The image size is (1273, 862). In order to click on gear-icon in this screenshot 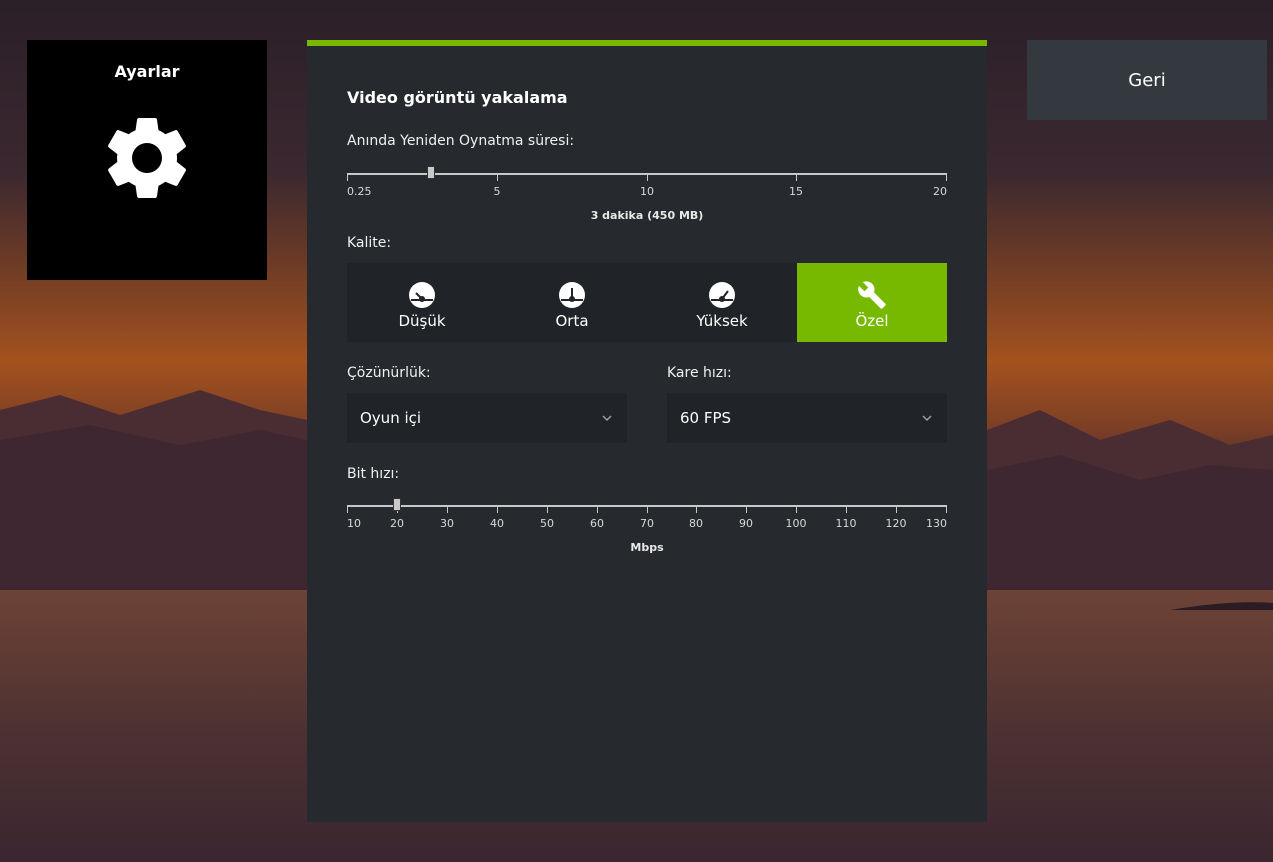, I will do `click(147, 157)`.